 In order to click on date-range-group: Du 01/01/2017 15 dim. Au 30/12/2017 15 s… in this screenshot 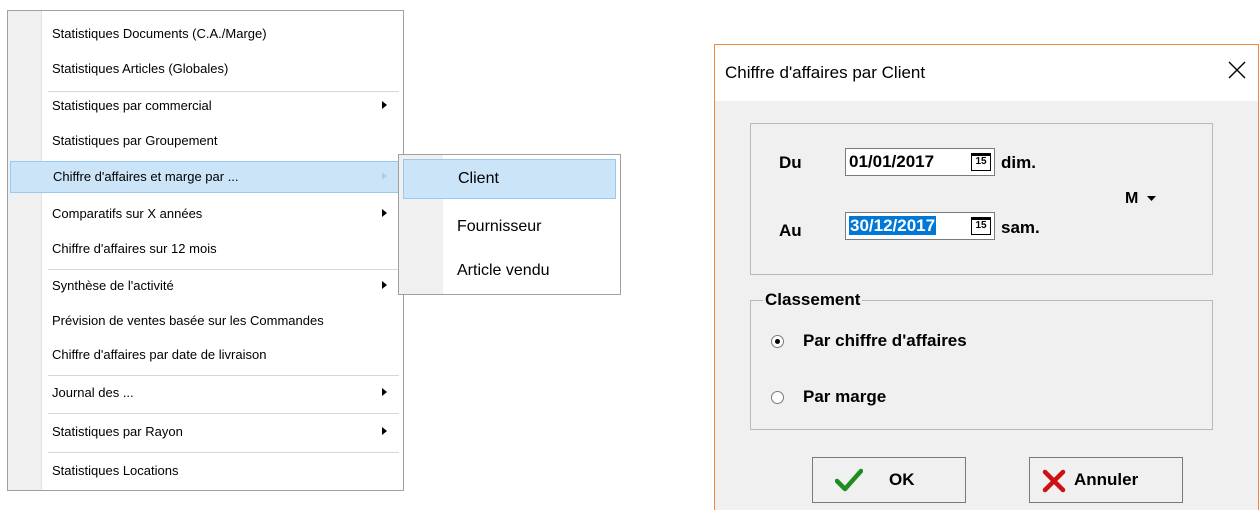, I will do `click(981, 199)`.